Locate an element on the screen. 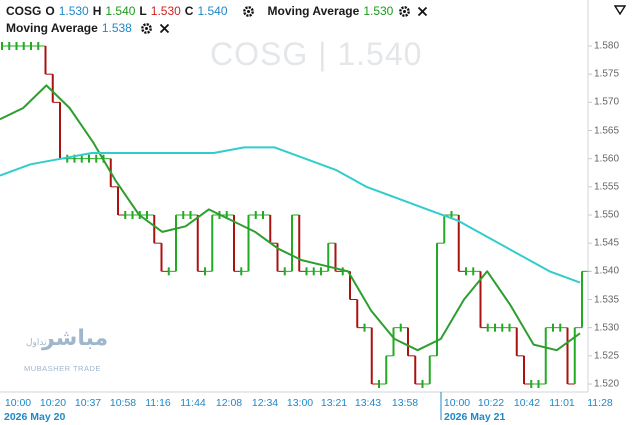  y-tick-label: 1.570 is located at coordinates (607, 102).